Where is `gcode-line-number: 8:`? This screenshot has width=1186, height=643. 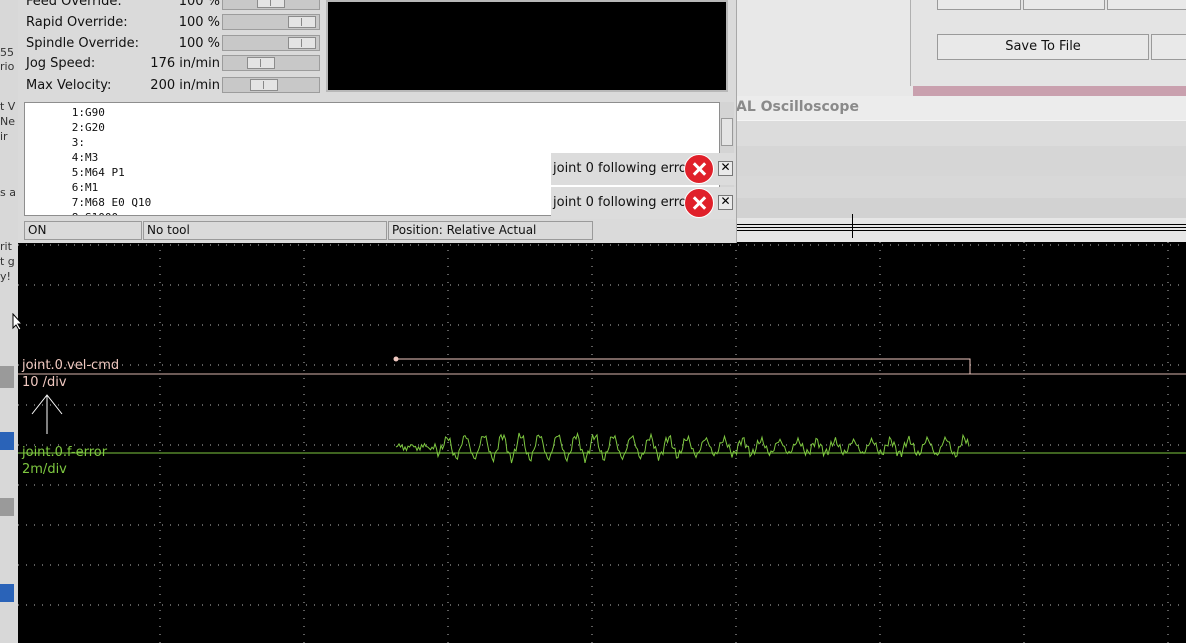
gcode-line-number: 8: is located at coordinates (55, 213).